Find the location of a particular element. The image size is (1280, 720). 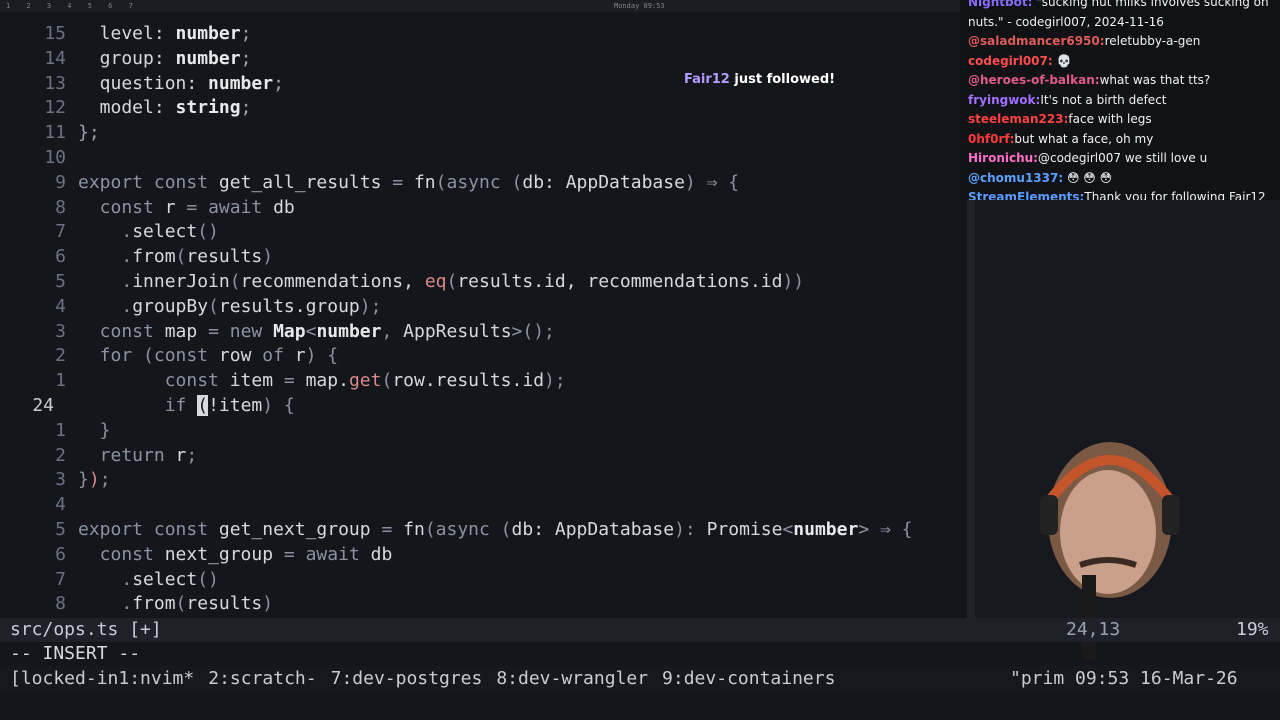

code-token: get_next_group is located at coordinates (294, 529).